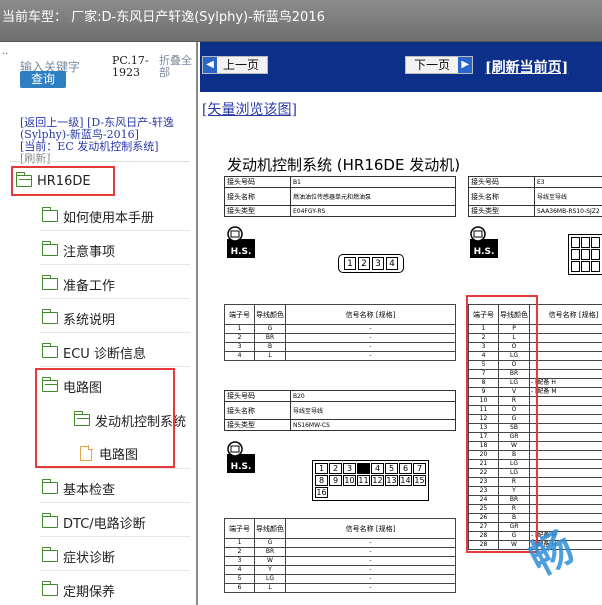 This screenshot has width=602, height=605. What do you see at coordinates (93, 522) in the screenshot?
I see `tree-item-dtc-diagnosis: DTC/电路诊断` at bounding box center [93, 522].